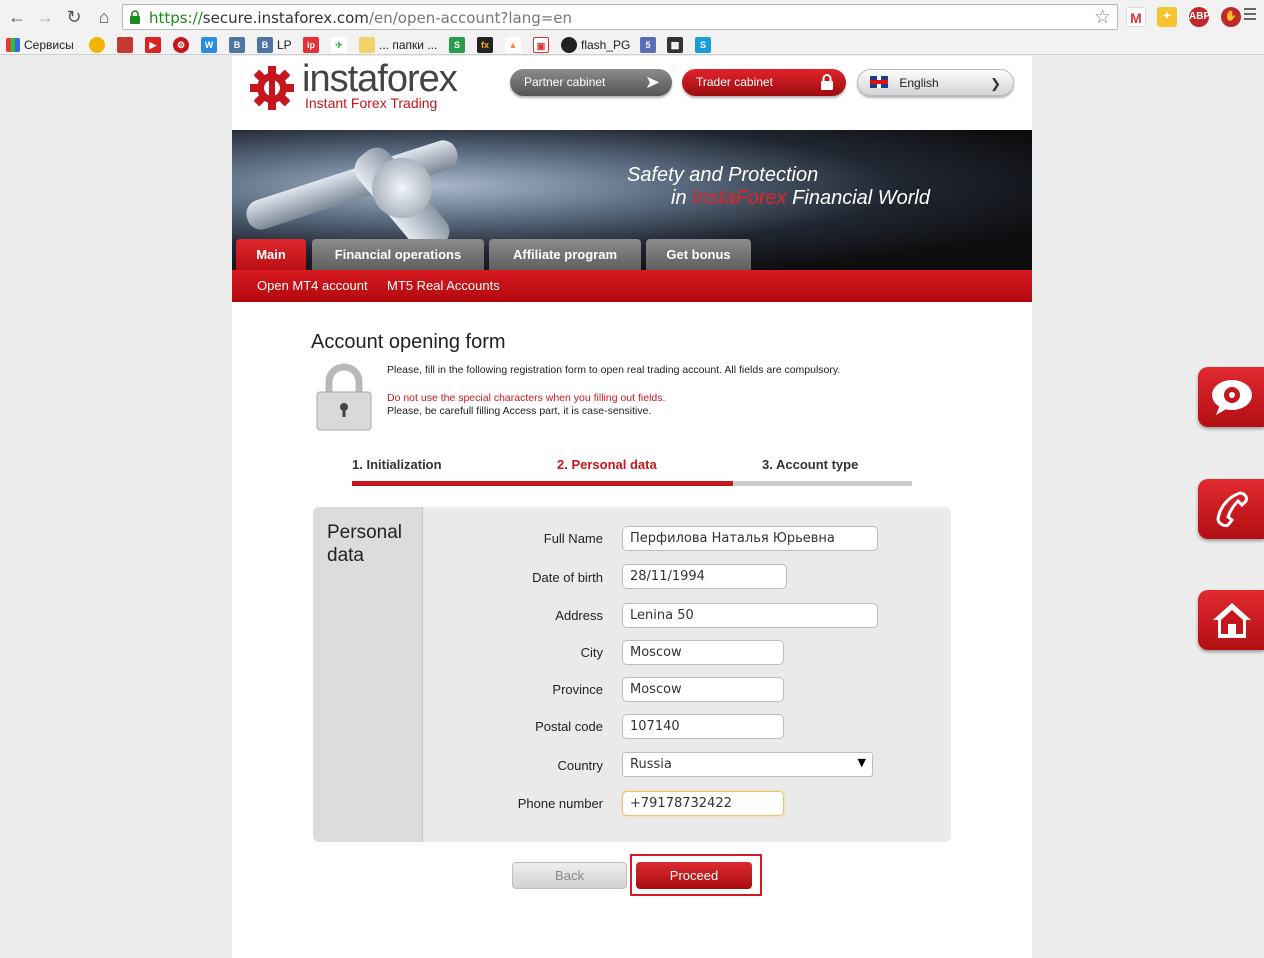 The image size is (1264, 958). What do you see at coordinates (285, 18) in the screenshot?
I see `url-host: secure.instaforex.com` at bounding box center [285, 18].